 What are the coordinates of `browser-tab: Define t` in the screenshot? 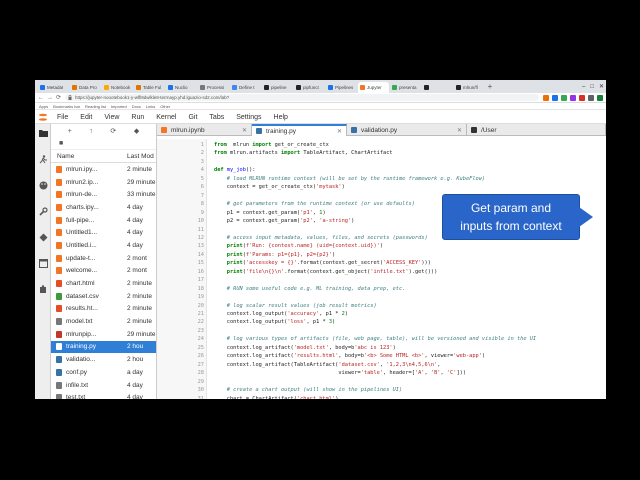 It's located at (245, 87).